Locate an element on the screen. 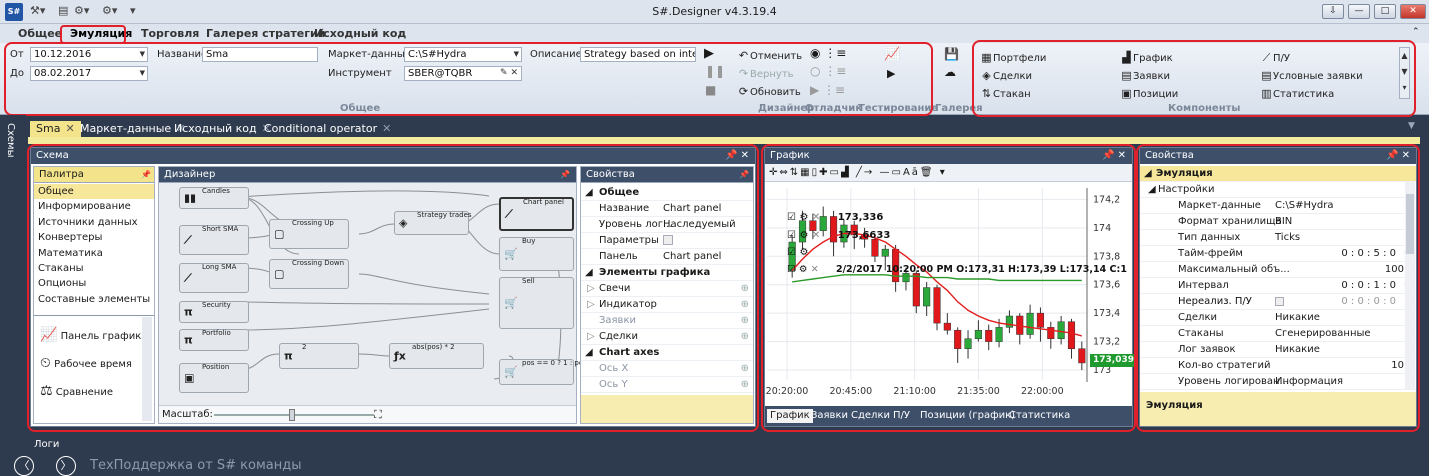  props-row-params: Параметры is located at coordinates (667, 241).